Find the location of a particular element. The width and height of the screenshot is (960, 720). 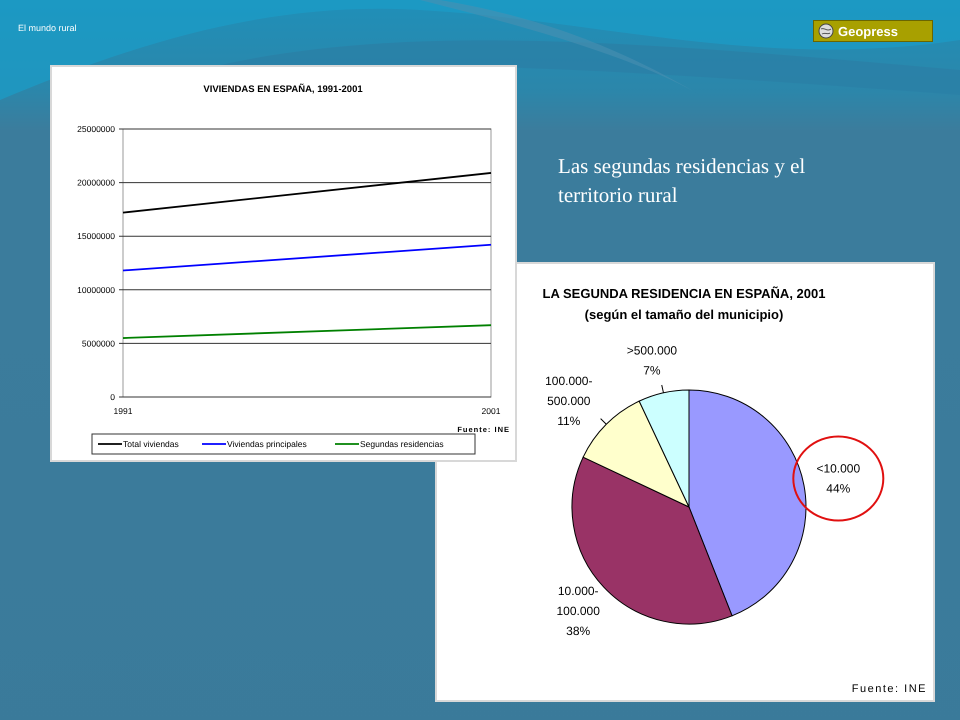

axis-tick-label: 10000000 is located at coordinates (96, 289).